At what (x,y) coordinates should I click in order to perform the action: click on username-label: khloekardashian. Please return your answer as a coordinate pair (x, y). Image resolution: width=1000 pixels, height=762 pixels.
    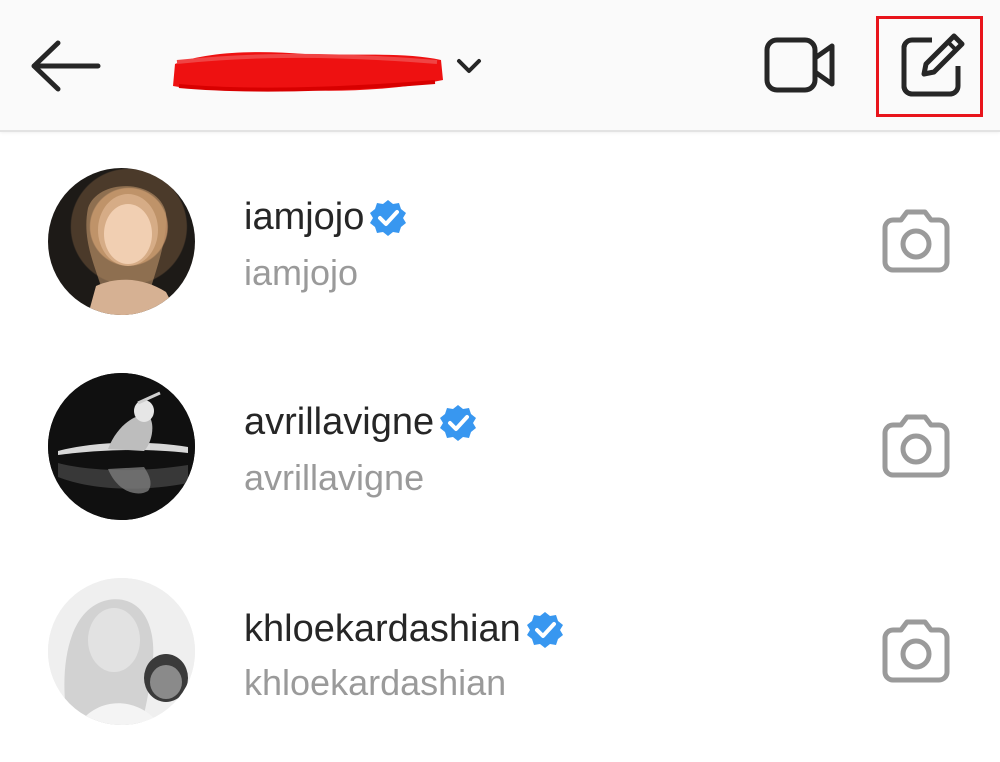
    Looking at the image, I should click on (382, 629).